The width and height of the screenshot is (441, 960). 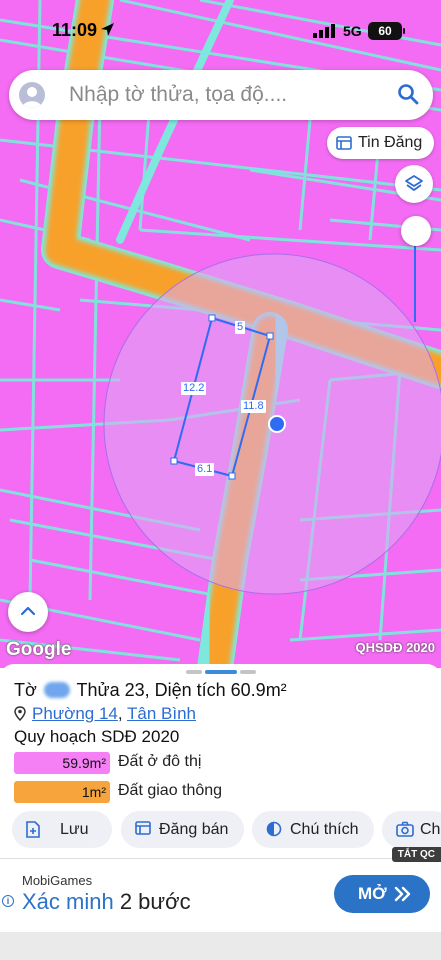 I want to click on legend-label: Đất giao thông, so click(x=170, y=790).